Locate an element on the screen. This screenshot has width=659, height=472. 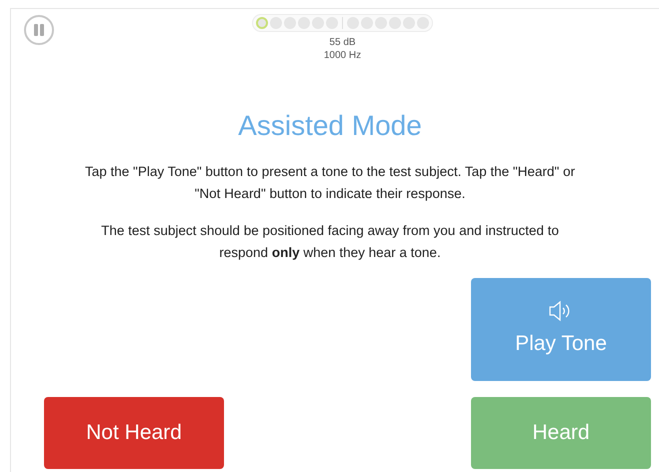
not-heard-button: Not Heard is located at coordinates (134, 433).